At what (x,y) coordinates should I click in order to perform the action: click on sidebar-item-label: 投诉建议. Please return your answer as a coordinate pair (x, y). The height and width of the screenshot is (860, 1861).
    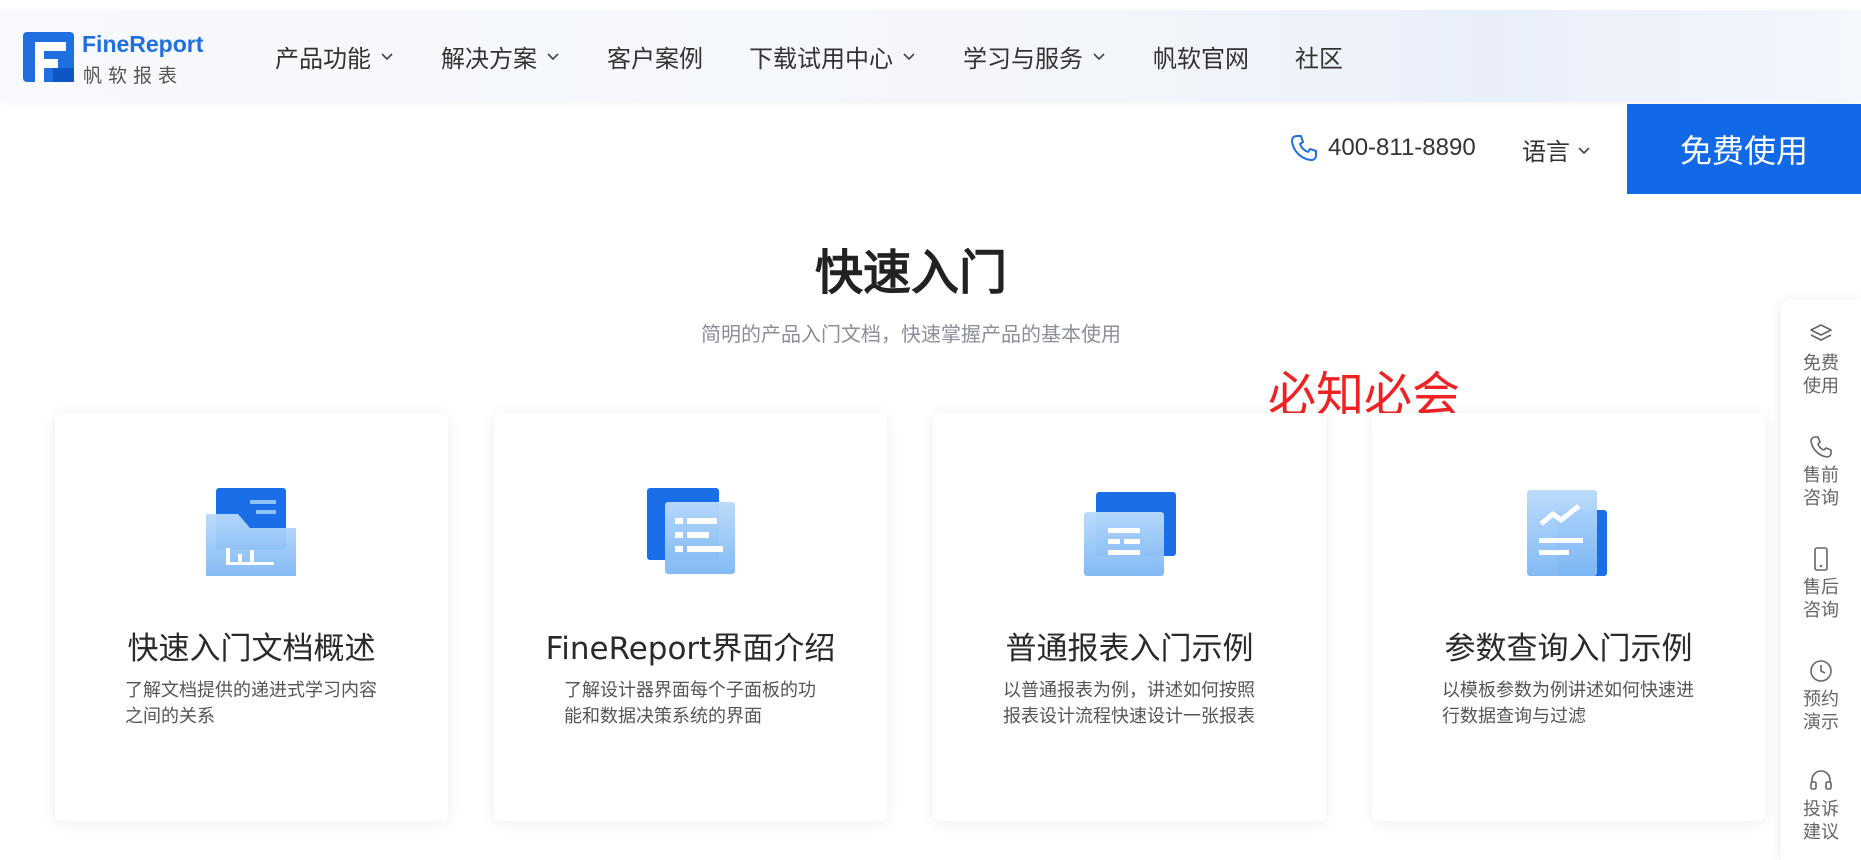
    Looking at the image, I should click on (1821, 821).